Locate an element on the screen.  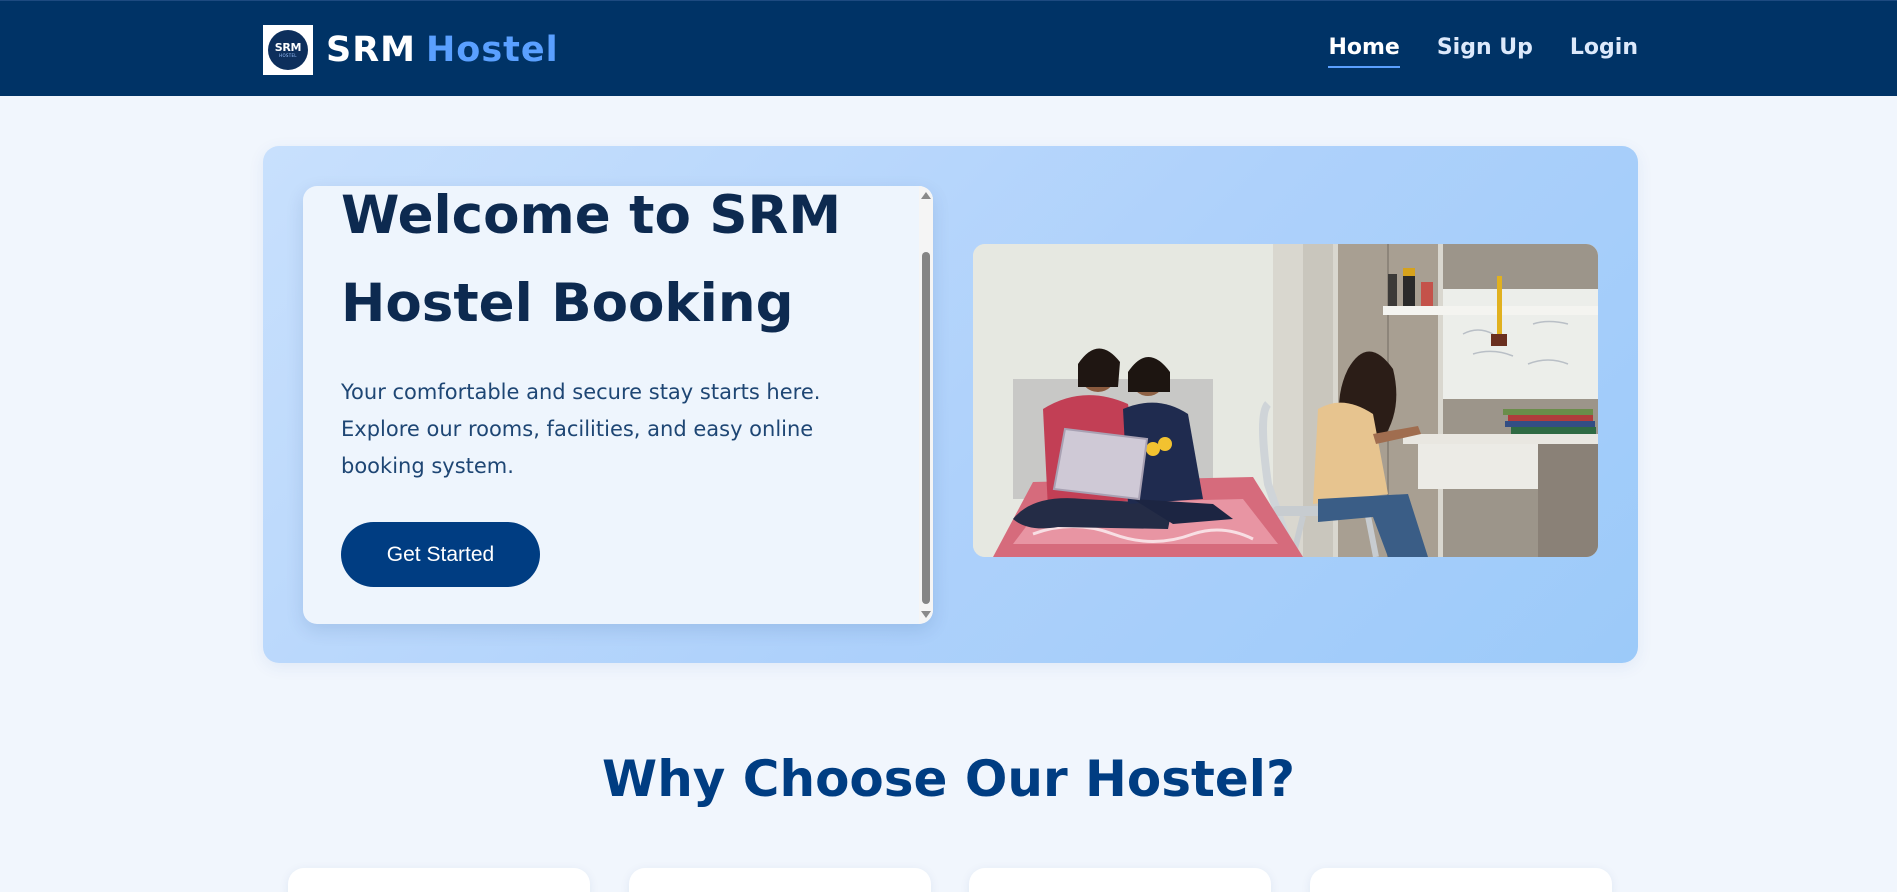
brand-logo: SRM HOSTEL is located at coordinates (288, 50).